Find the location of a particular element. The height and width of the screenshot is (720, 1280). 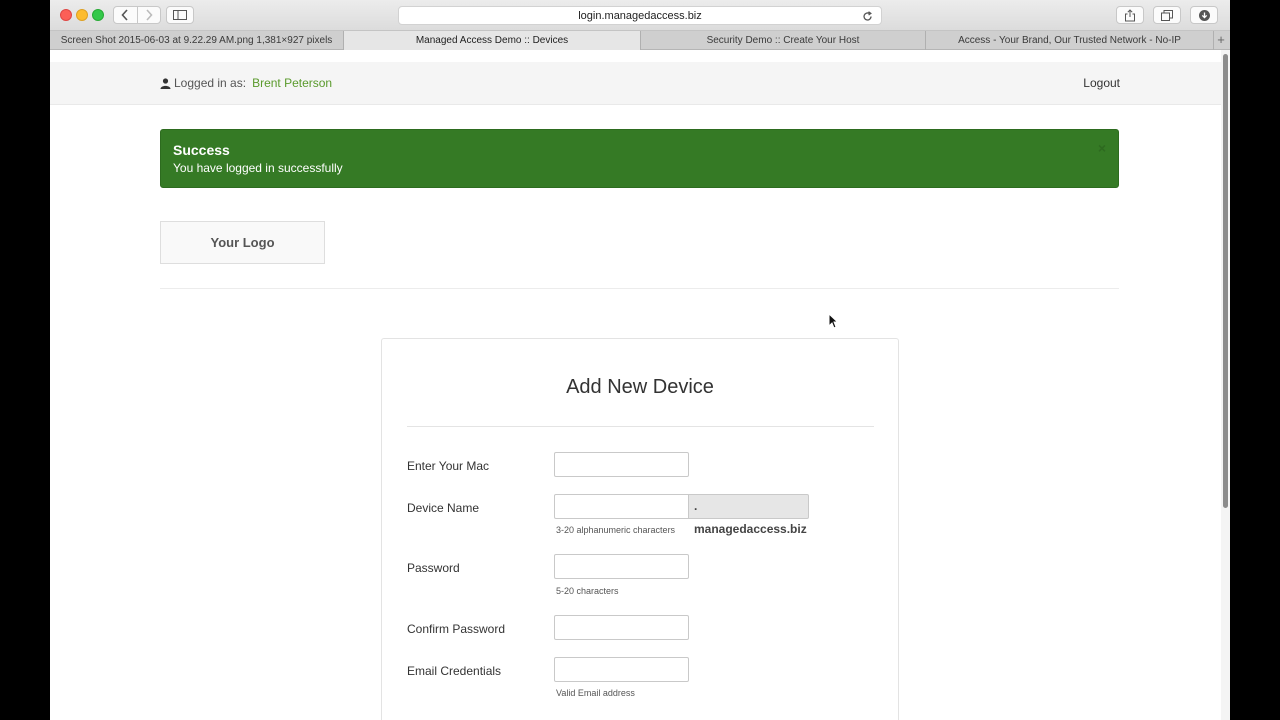

forward-icon is located at coordinates (149, 15).